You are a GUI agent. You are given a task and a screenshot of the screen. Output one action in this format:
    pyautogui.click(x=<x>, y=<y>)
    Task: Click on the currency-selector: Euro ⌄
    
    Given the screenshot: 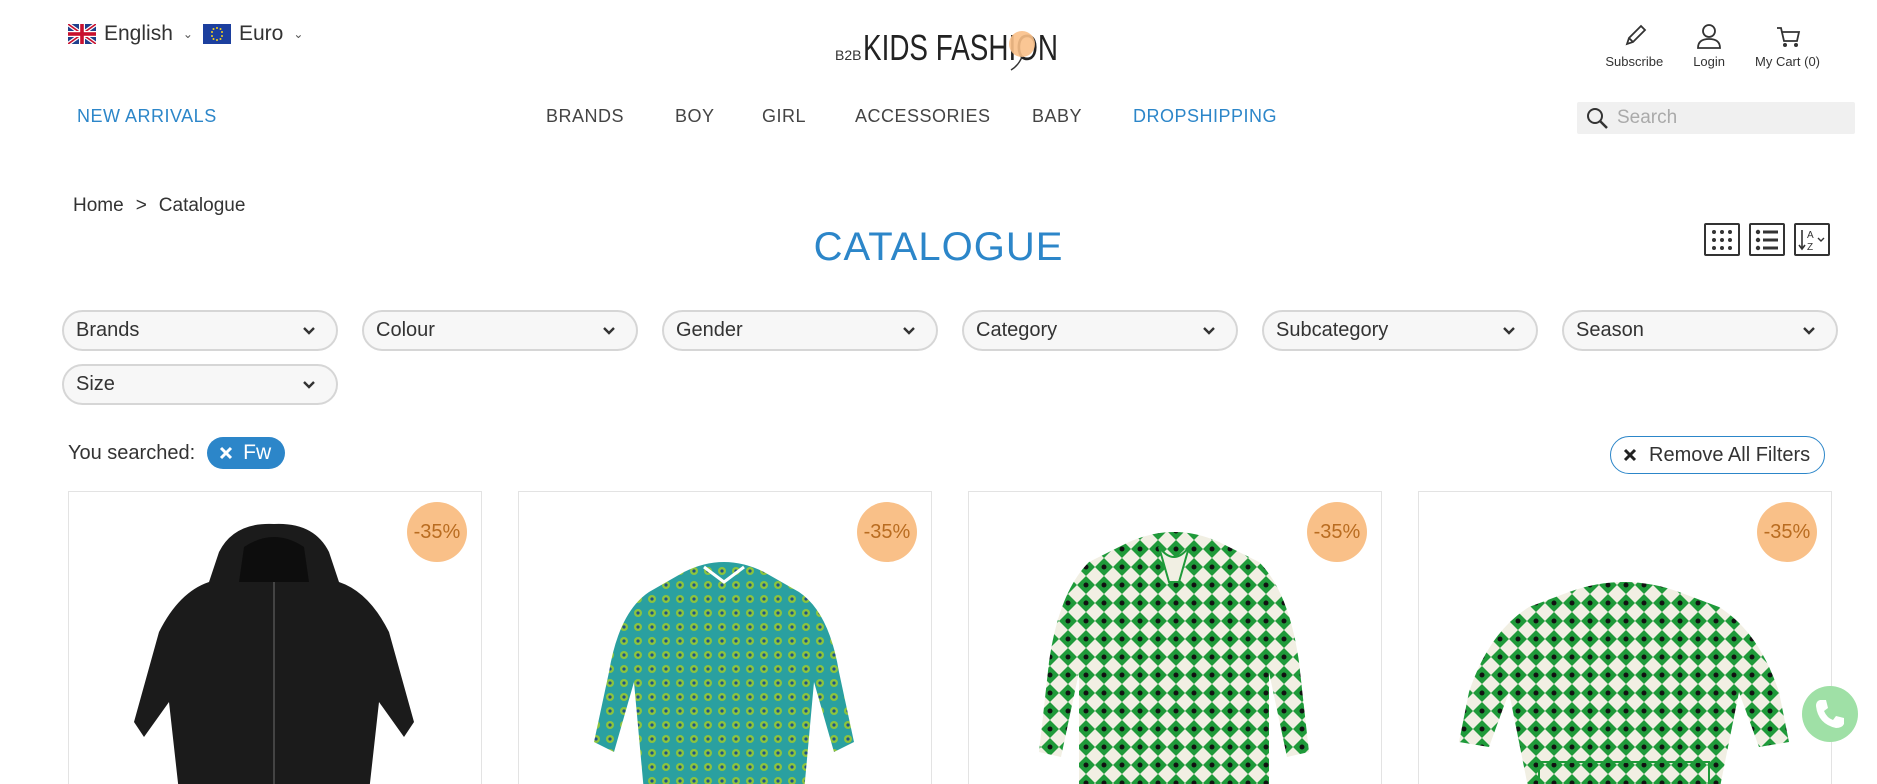 What is the action you would take?
    pyautogui.click(x=253, y=34)
    